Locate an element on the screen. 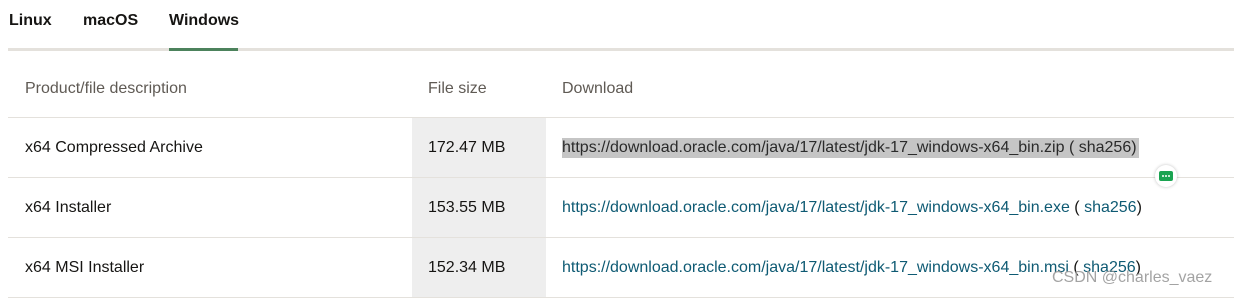 The height and width of the screenshot is (298, 1234). row-description: x64 MSI Installer is located at coordinates (85, 267).